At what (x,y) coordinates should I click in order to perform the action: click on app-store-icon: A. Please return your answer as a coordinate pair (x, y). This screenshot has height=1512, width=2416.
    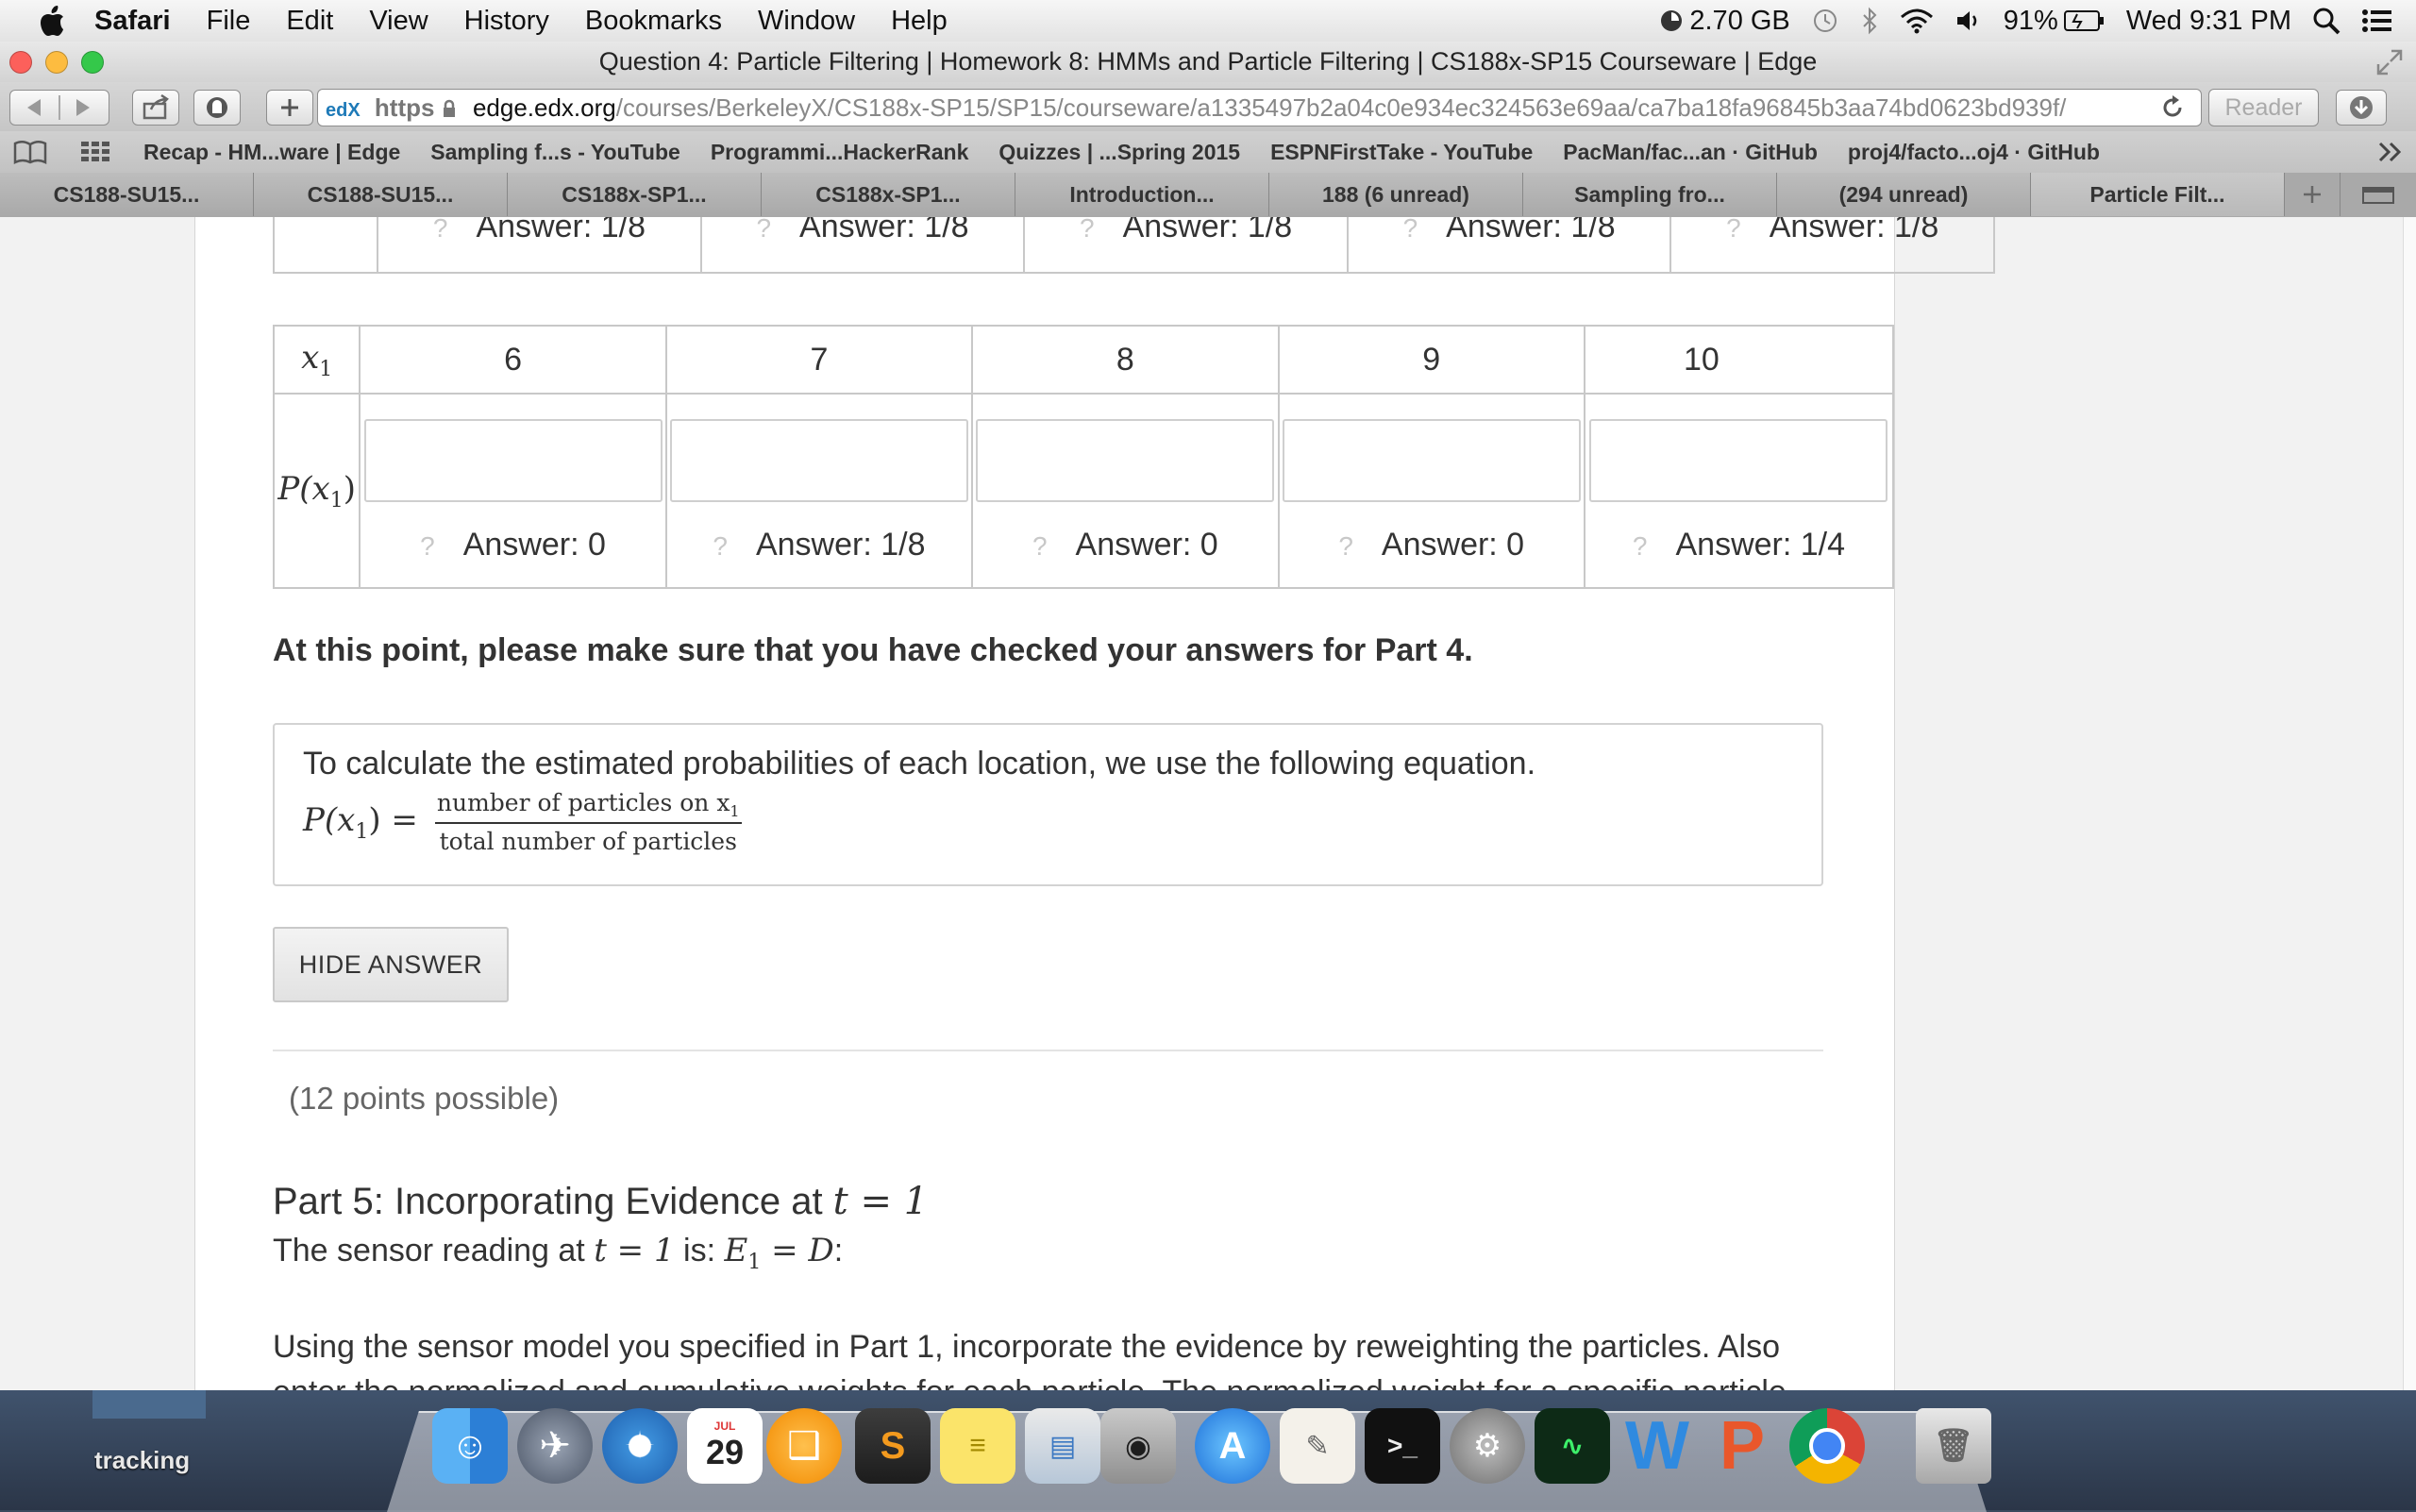
    Looking at the image, I should click on (1233, 1446).